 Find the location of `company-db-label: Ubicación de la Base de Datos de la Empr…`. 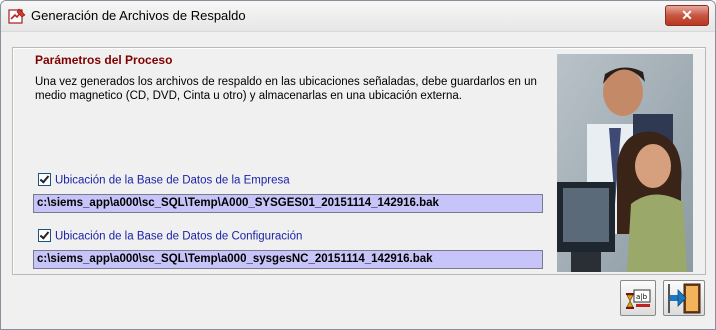

company-db-label: Ubicación de la Base de Datos de la Empr… is located at coordinates (172, 180).